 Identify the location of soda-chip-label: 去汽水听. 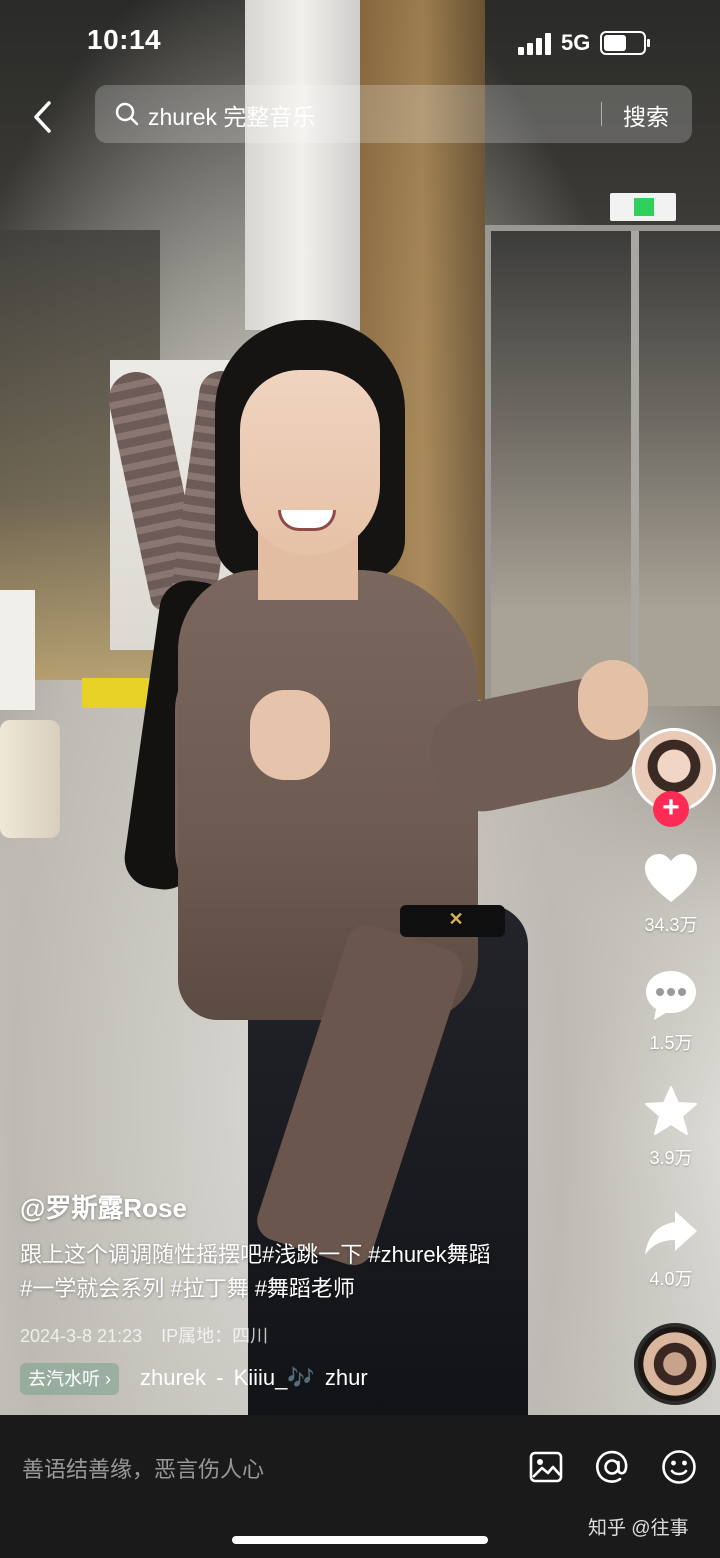
(64, 1379).